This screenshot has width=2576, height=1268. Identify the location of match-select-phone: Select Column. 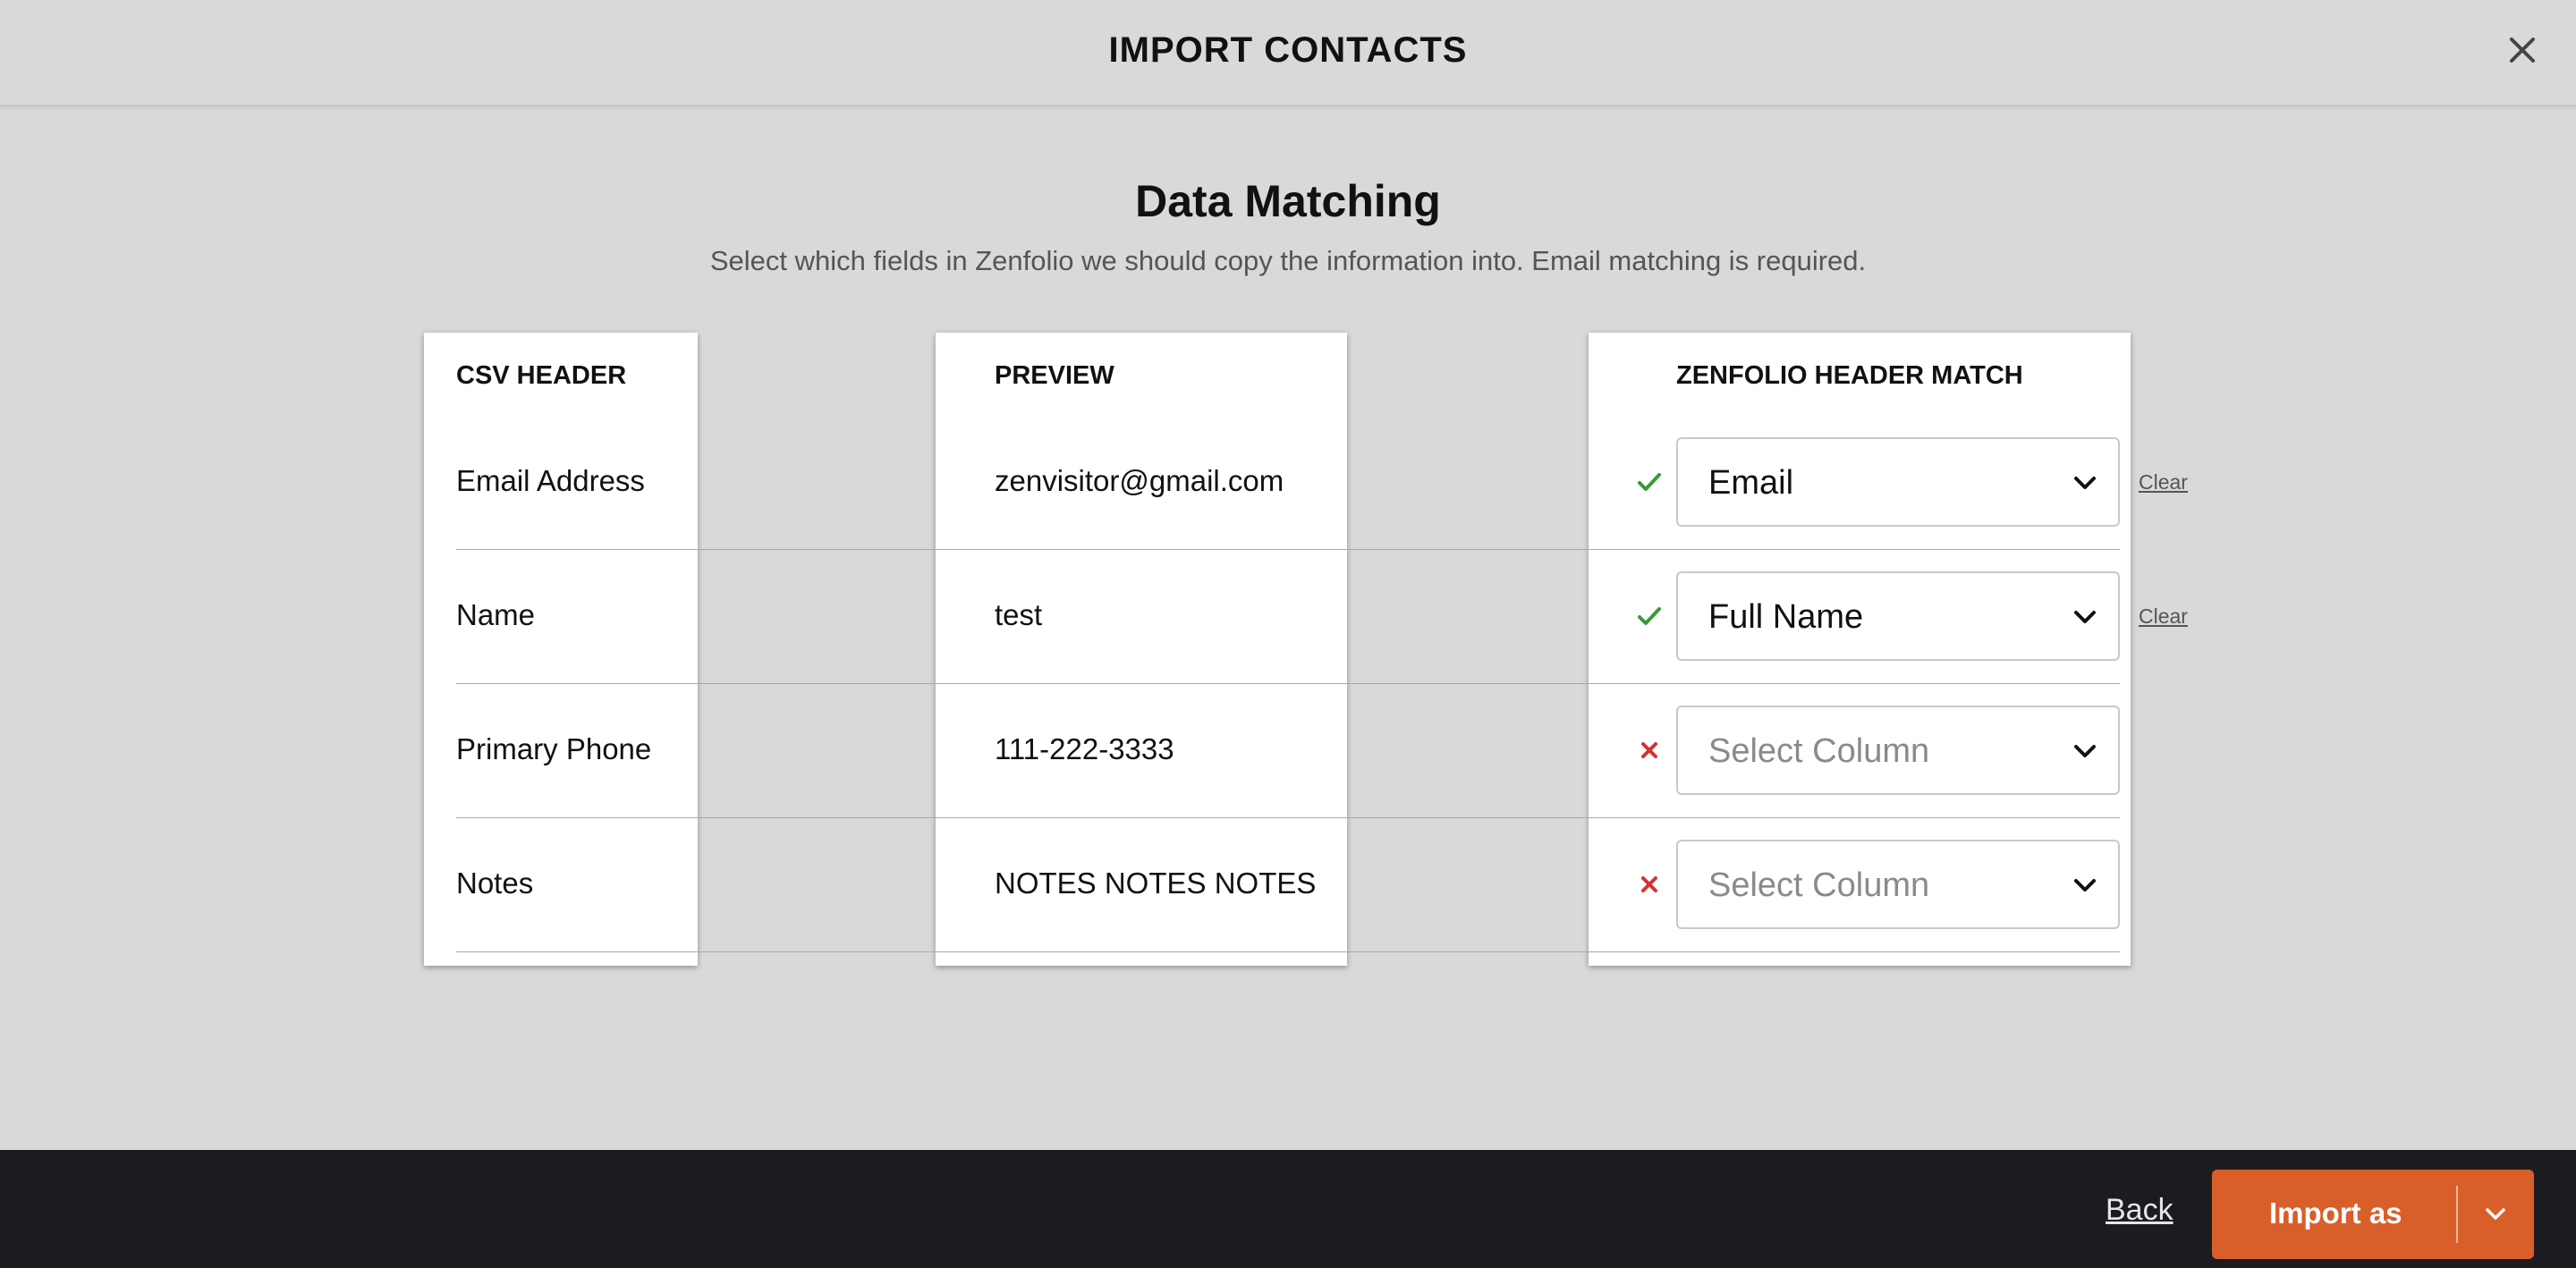
(1898, 750).